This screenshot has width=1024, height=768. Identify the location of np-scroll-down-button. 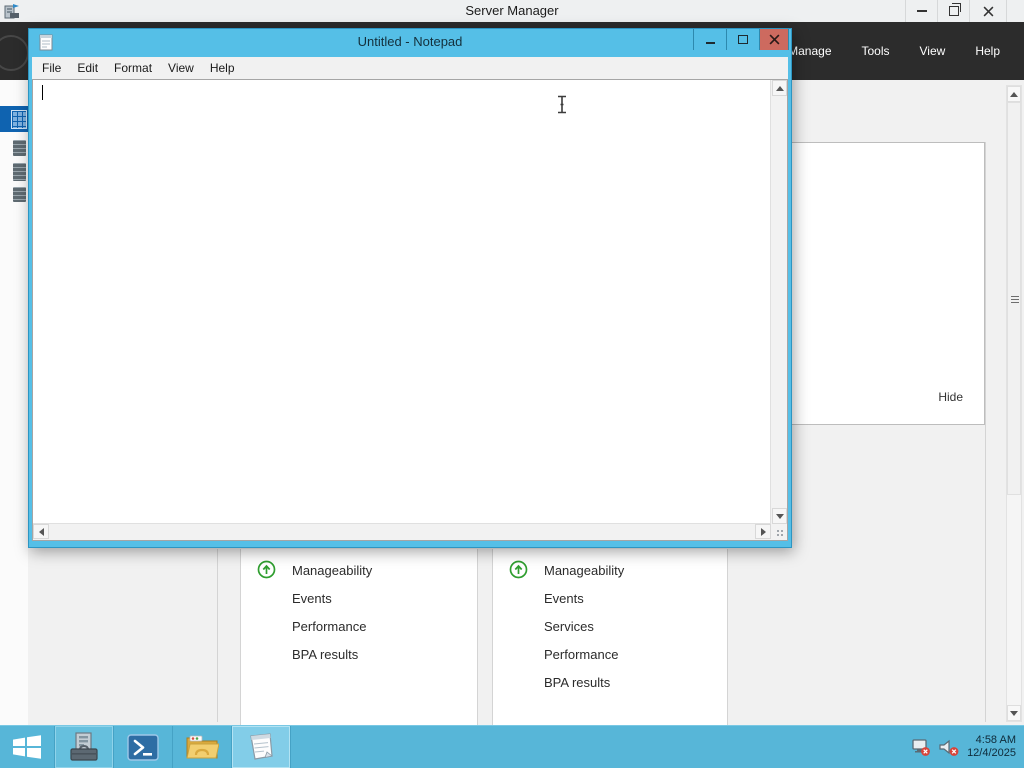
(779, 516).